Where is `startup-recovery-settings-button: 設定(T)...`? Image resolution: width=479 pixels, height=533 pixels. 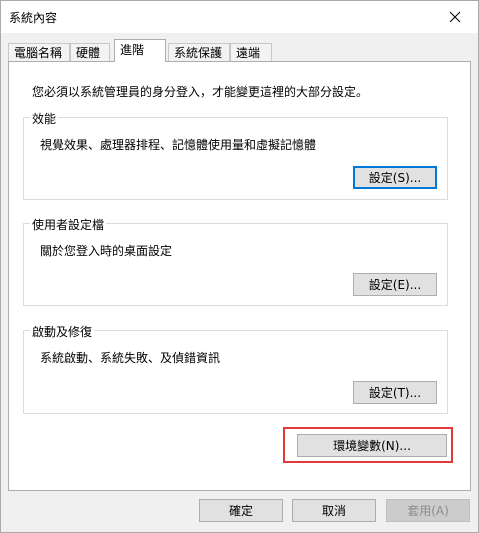
startup-recovery-settings-button: 設定(T)... is located at coordinates (395, 392).